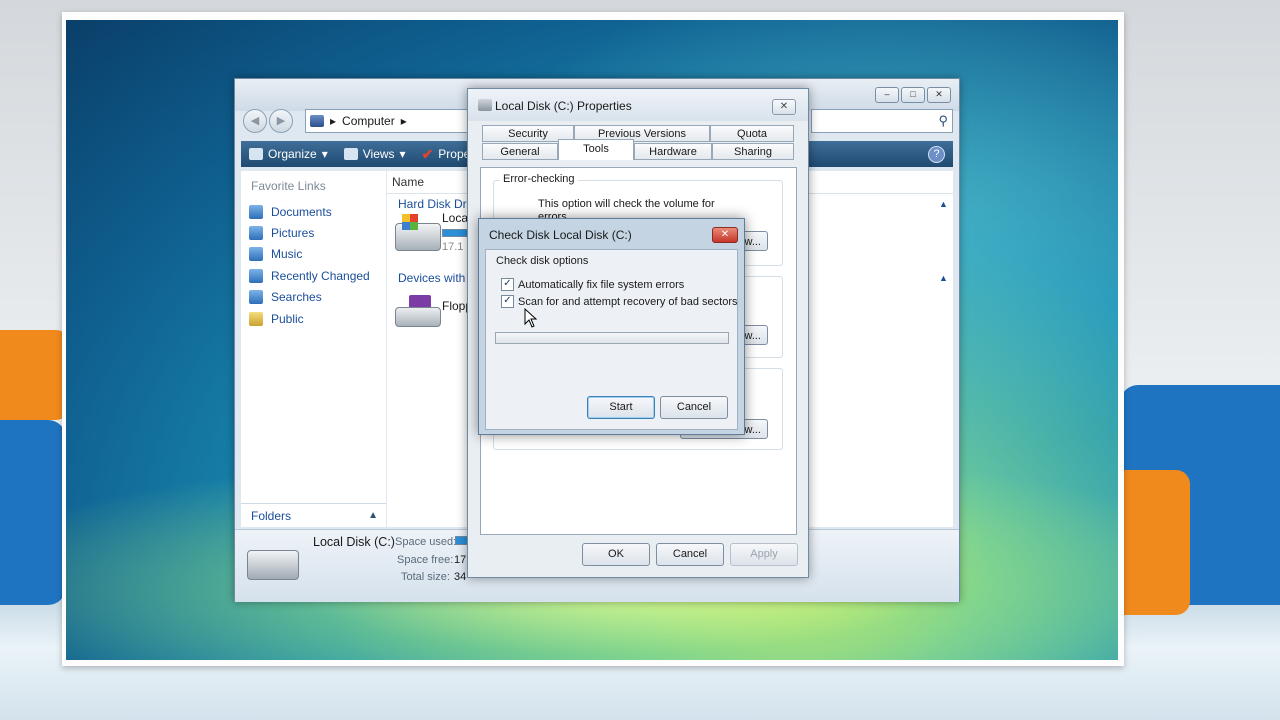 The height and width of the screenshot is (720, 1280). What do you see at coordinates (596, 149) in the screenshot?
I see `tab-tools: Tools` at bounding box center [596, 149].